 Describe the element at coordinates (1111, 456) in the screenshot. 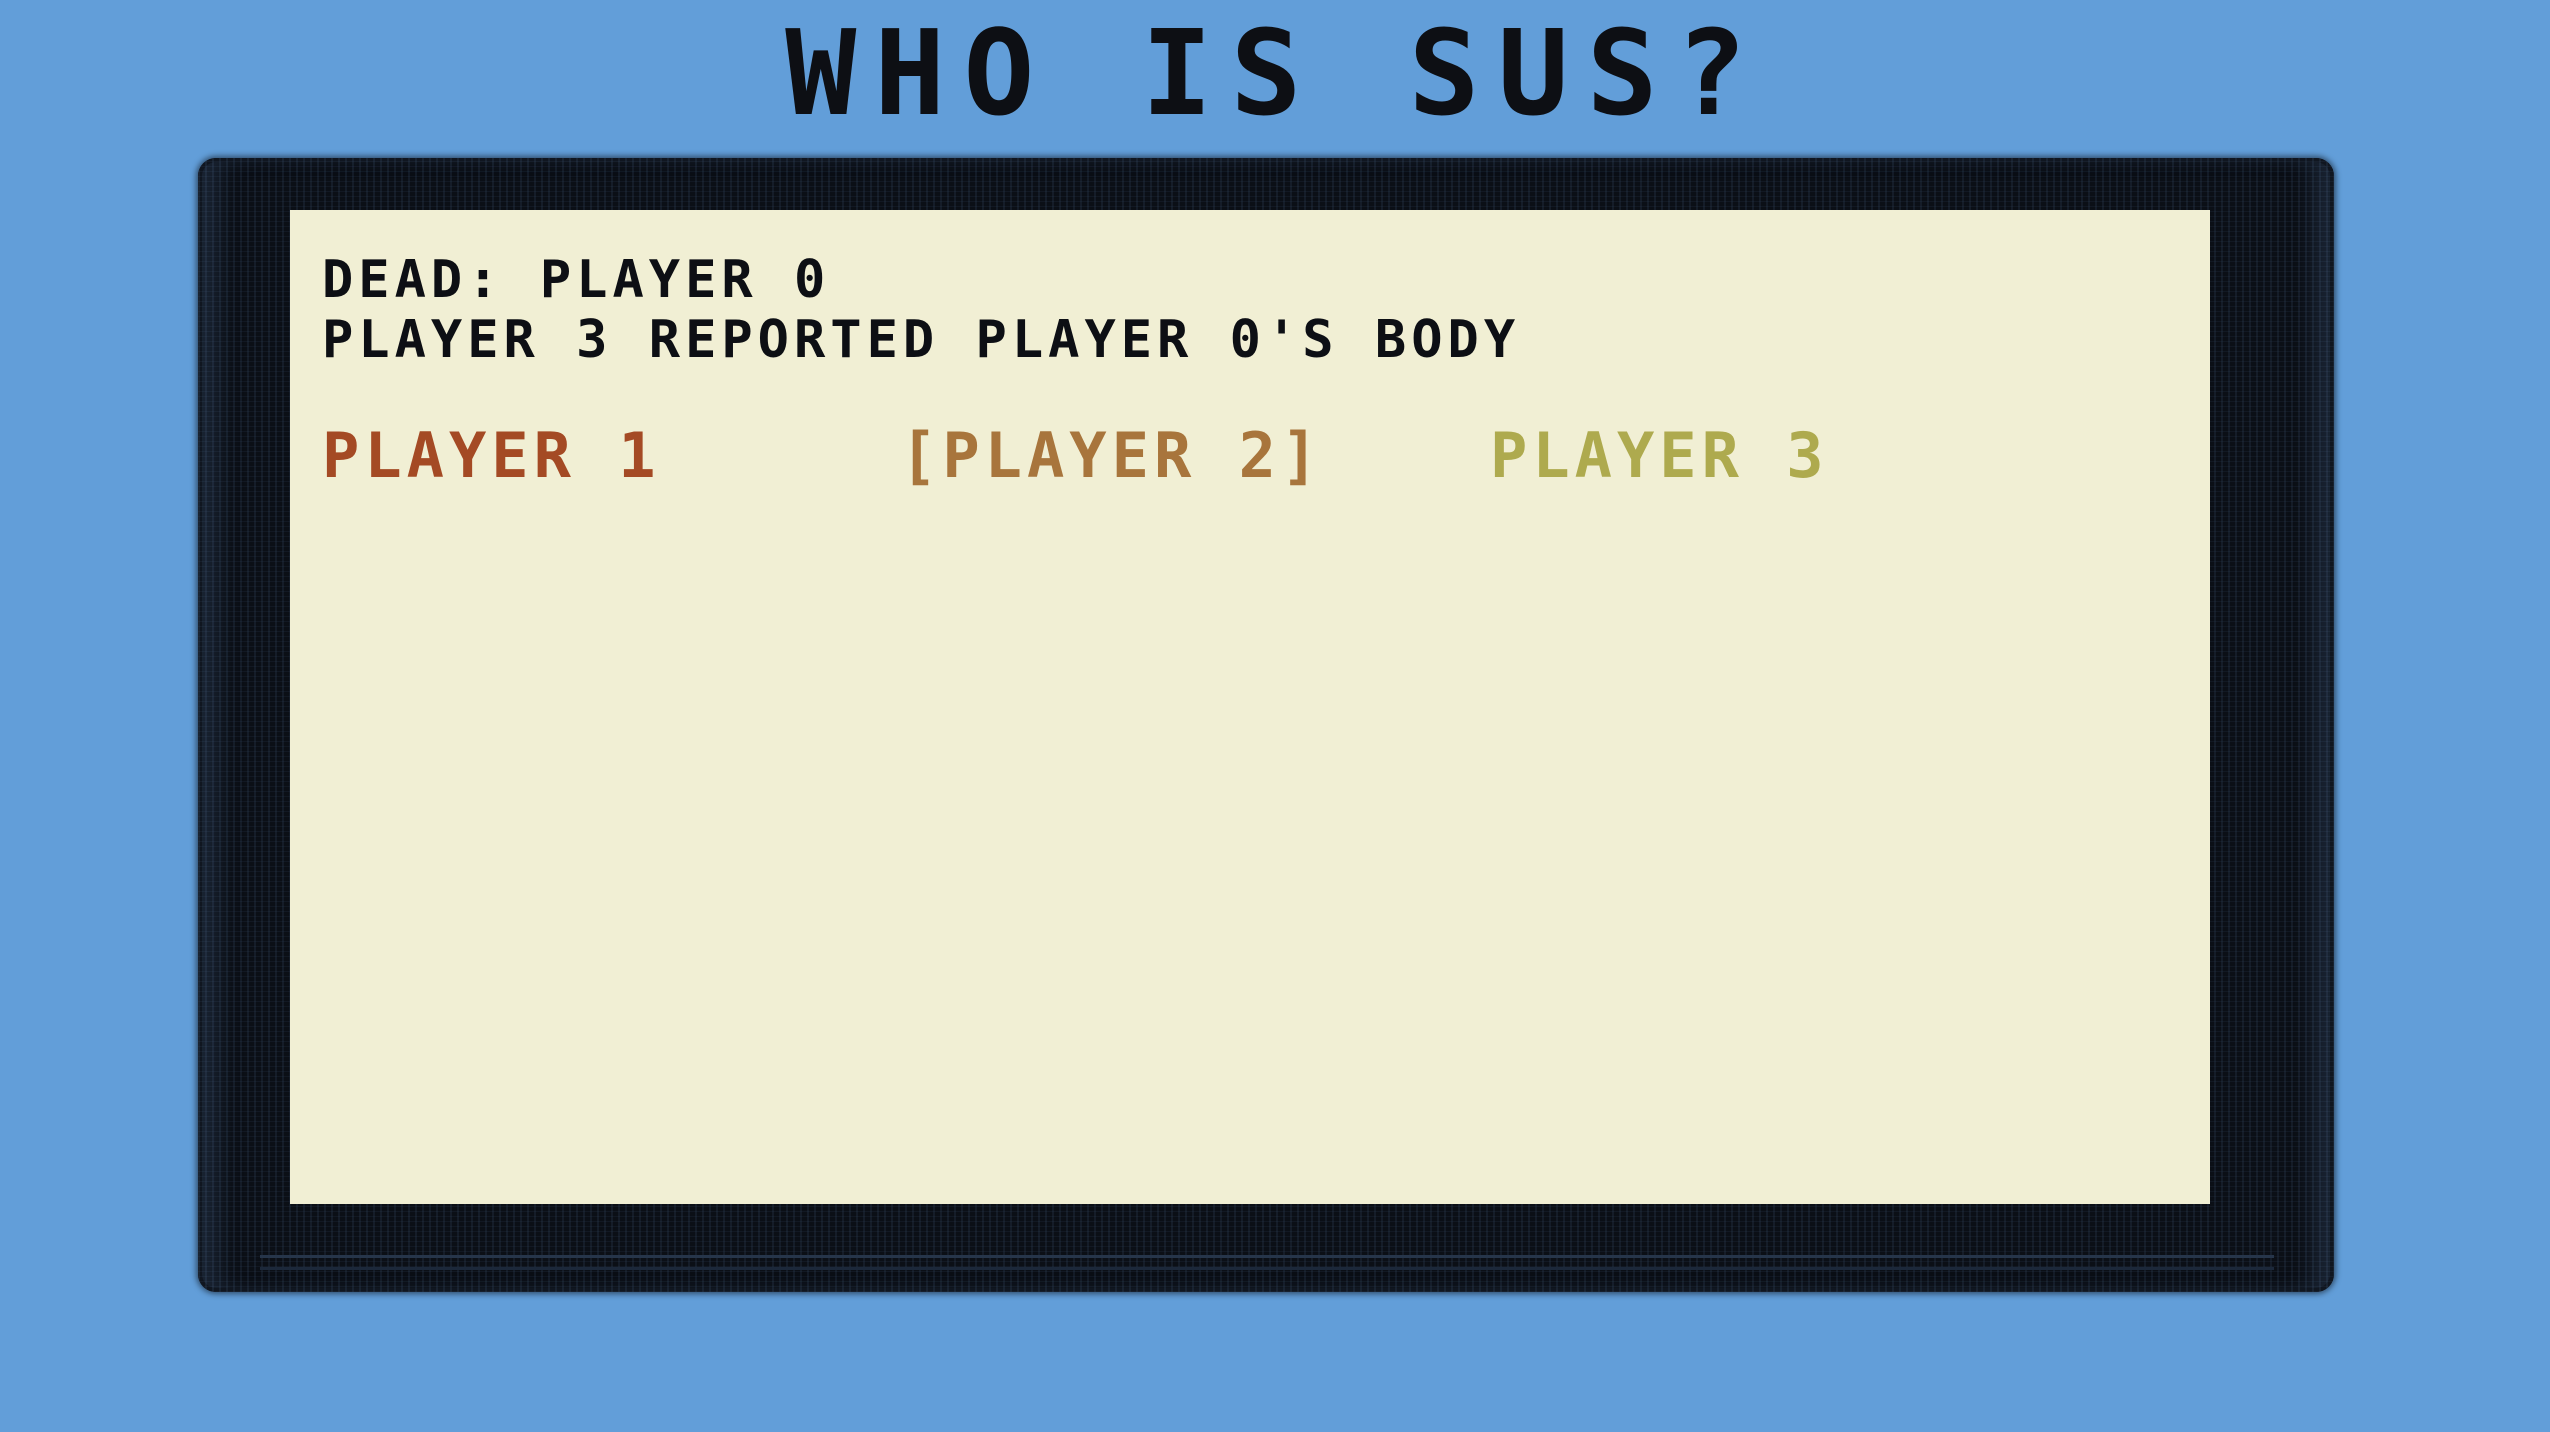

I see `vote-option-player-2-selected: [PLAYER 2]` at that location.